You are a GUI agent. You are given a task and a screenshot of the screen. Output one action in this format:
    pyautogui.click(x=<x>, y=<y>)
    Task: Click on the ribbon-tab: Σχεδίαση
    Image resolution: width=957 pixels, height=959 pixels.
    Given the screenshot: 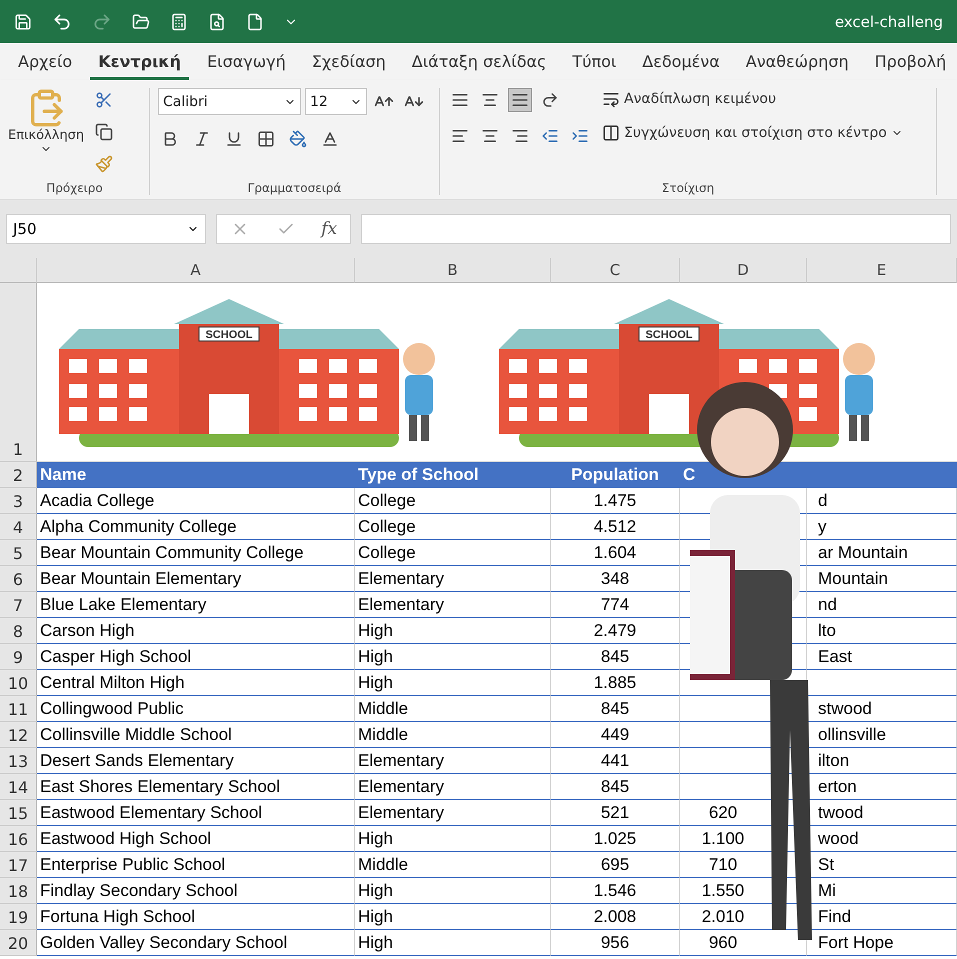 What is the action you would take?
    pyautogui.click(x=349, y=66)
    